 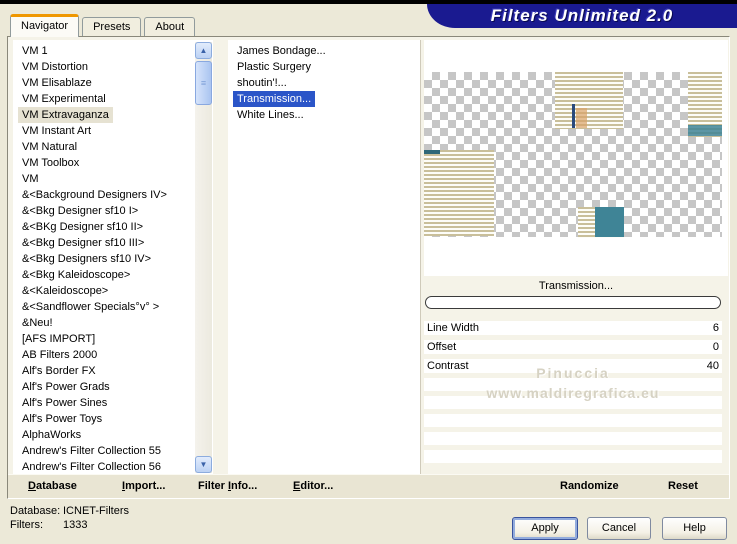 I want to click on parameter-value: 0, so click(x=715, y=347).